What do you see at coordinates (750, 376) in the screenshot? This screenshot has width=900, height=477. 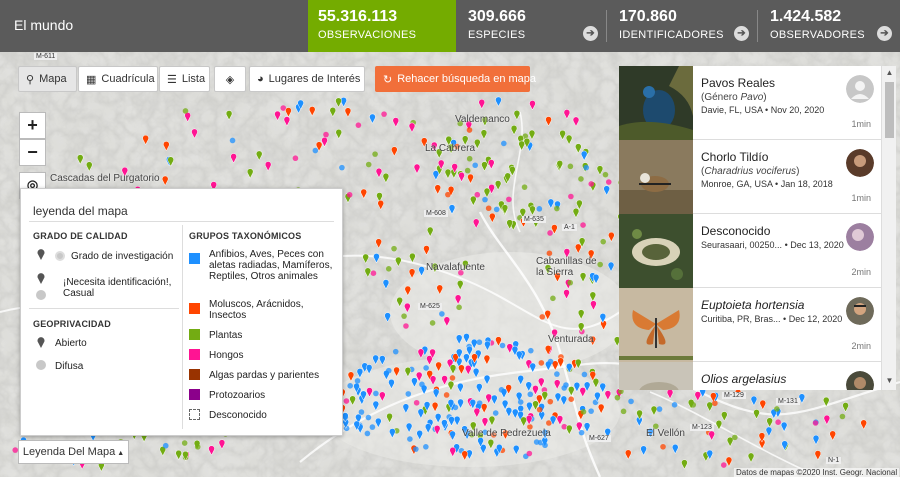 I see `observation-card: Olios argelasius` at bounding box center [750, 376].